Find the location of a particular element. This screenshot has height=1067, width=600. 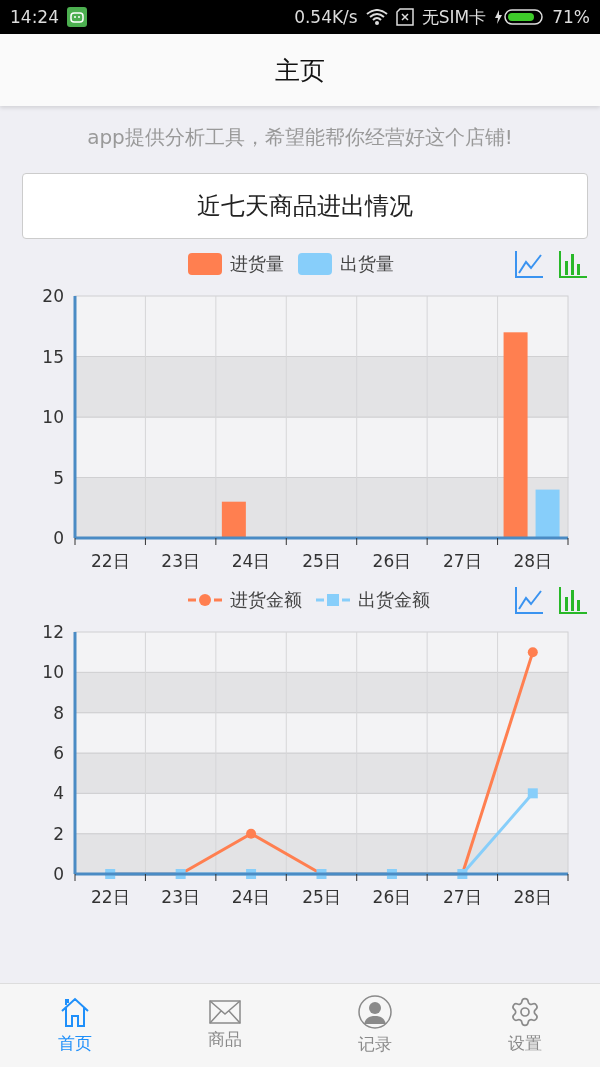

envelope-icon is located at coordinates (225, 1012).